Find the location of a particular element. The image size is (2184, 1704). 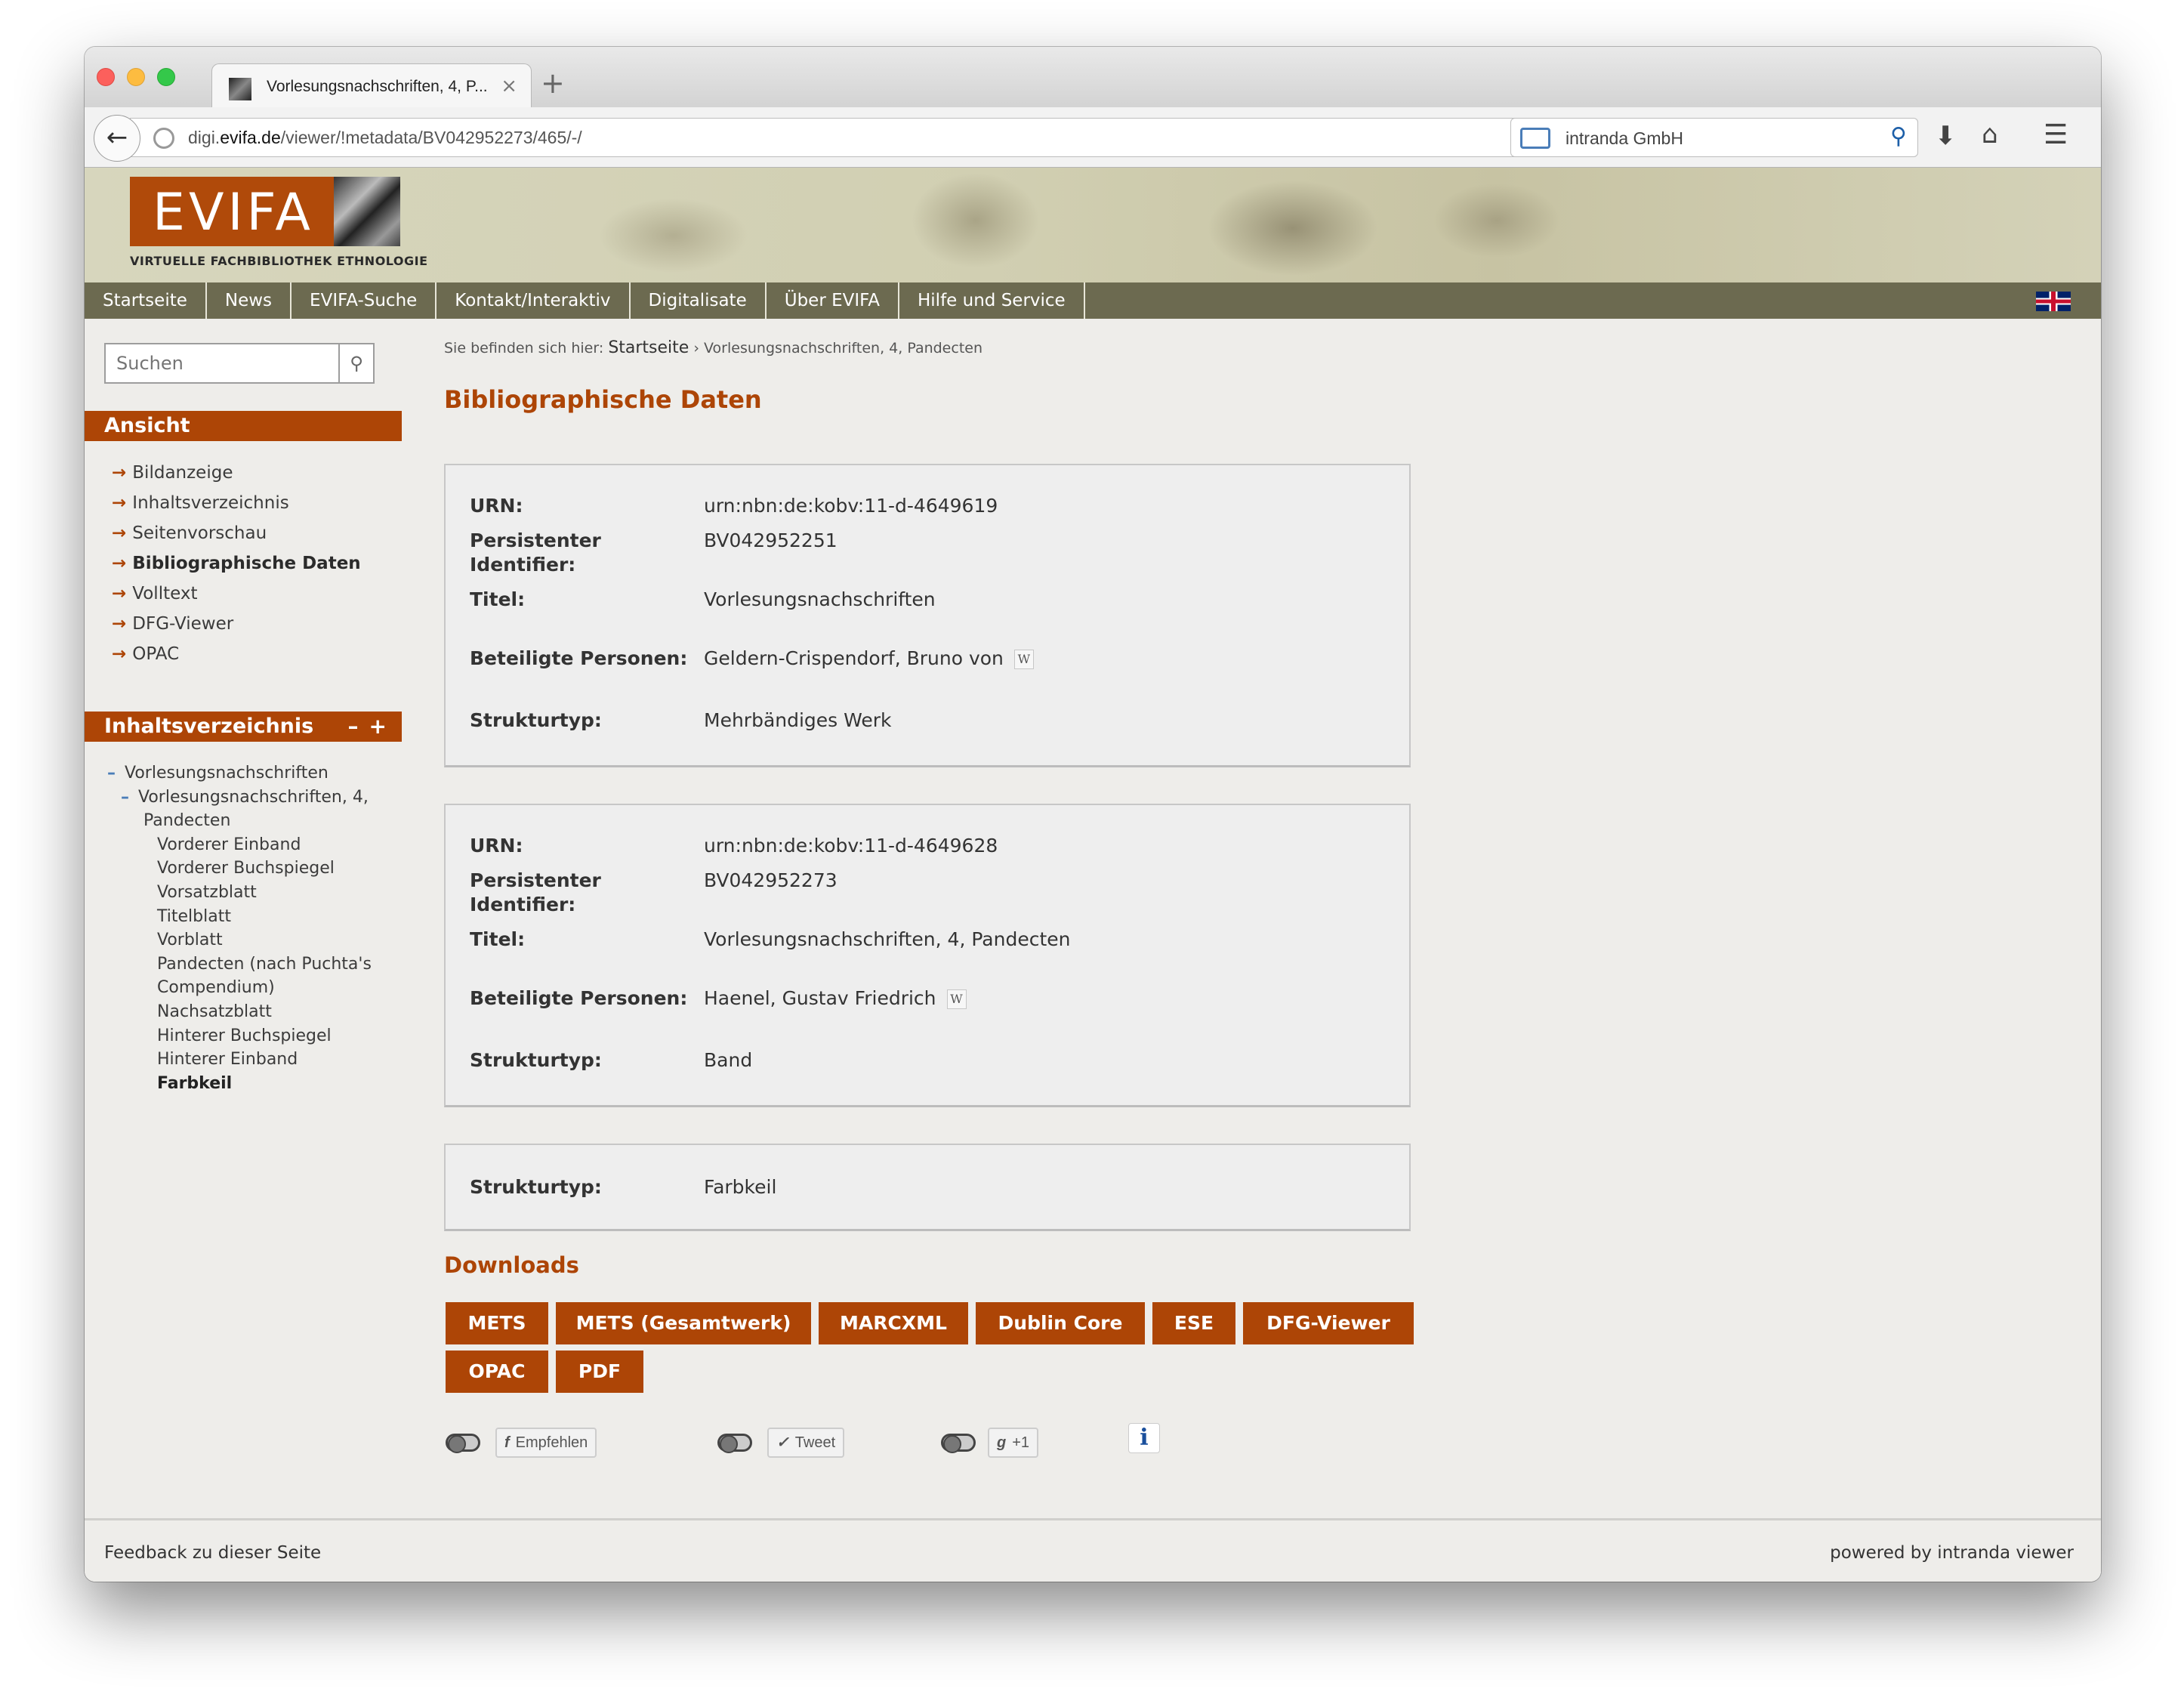

toc-item: Hinterer Einband is located at coordinates (239, 1060).